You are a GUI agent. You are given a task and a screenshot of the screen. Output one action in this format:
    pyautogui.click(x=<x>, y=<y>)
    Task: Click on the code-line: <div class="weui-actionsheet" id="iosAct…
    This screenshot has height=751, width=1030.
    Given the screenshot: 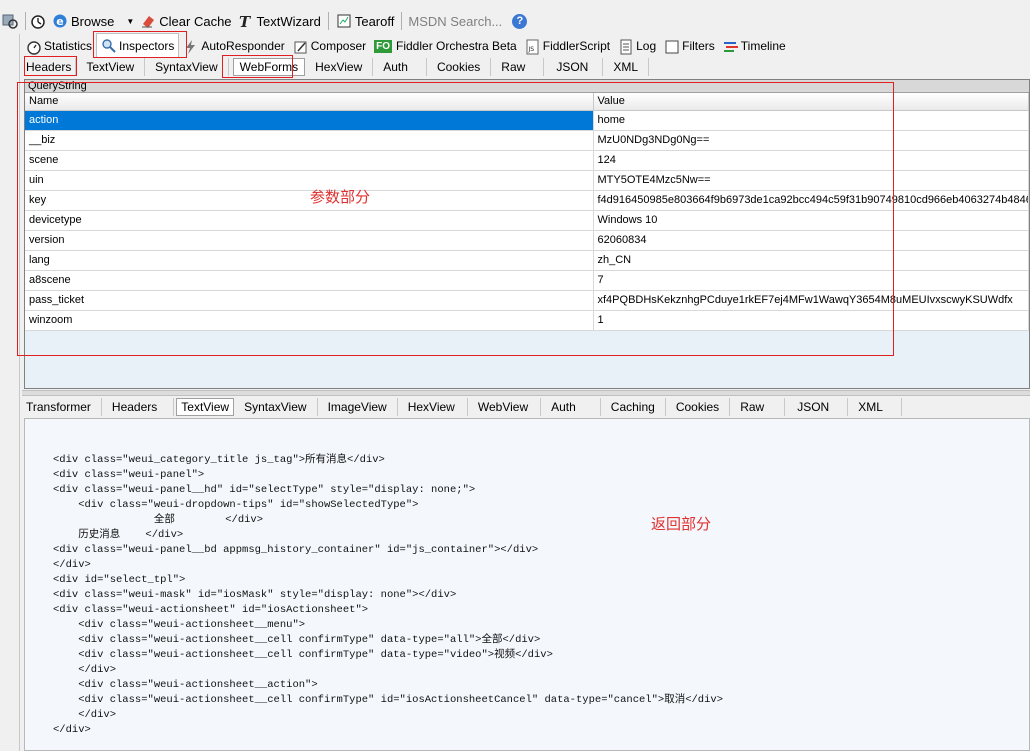 What is the action you would take?
    pyautogui.click(x=211, y=610)
    